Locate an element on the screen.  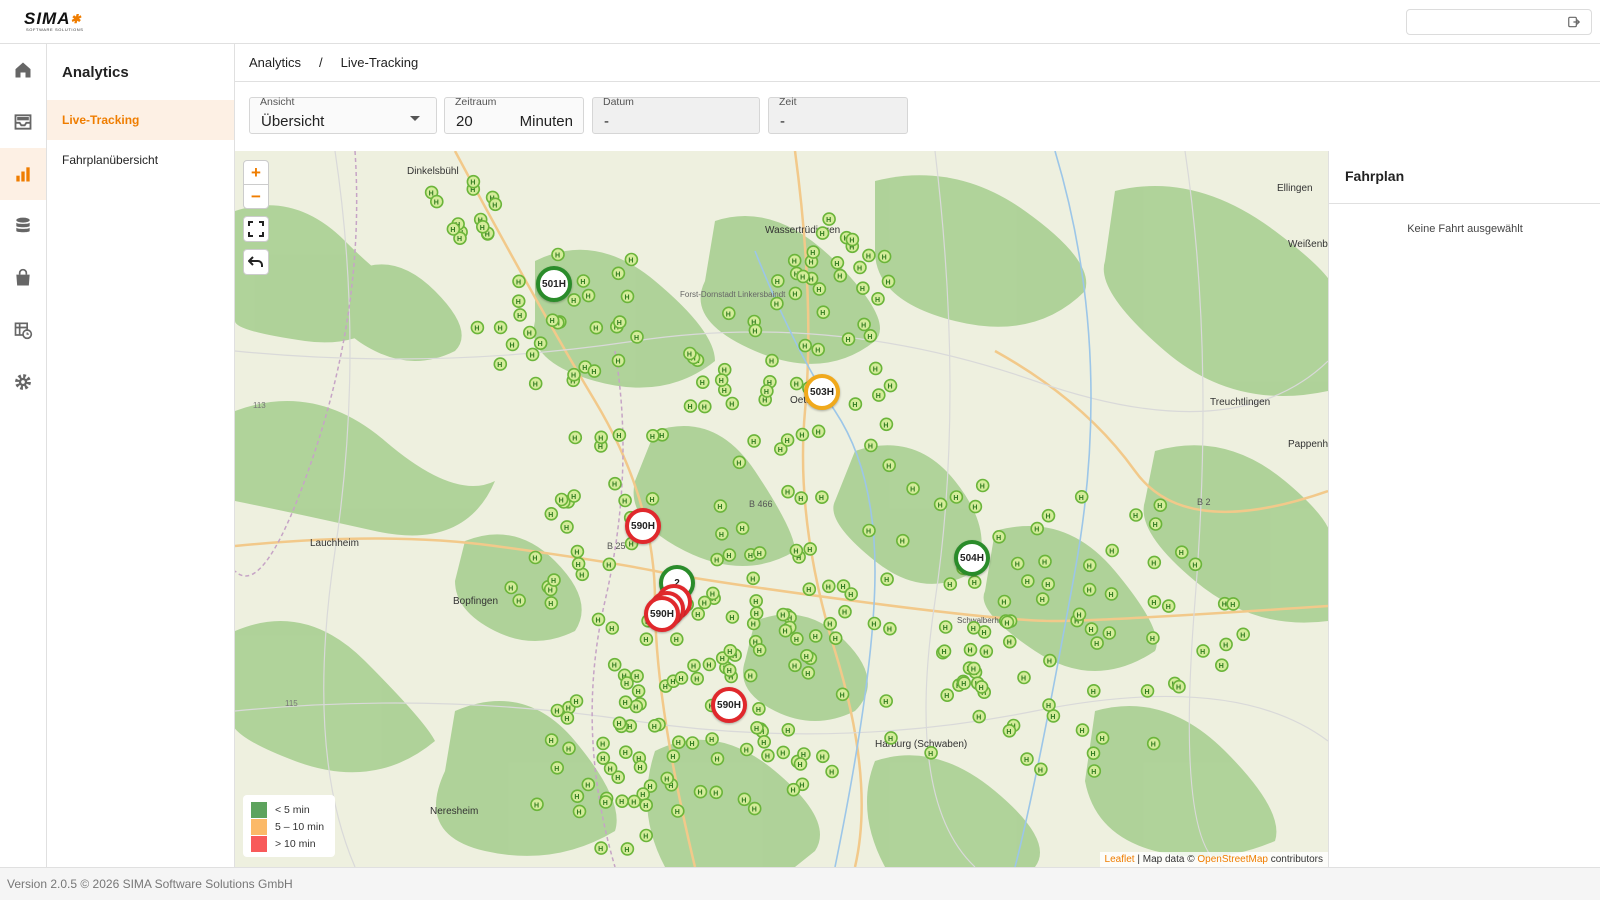
rail-database is located at coordinates (23, 226).